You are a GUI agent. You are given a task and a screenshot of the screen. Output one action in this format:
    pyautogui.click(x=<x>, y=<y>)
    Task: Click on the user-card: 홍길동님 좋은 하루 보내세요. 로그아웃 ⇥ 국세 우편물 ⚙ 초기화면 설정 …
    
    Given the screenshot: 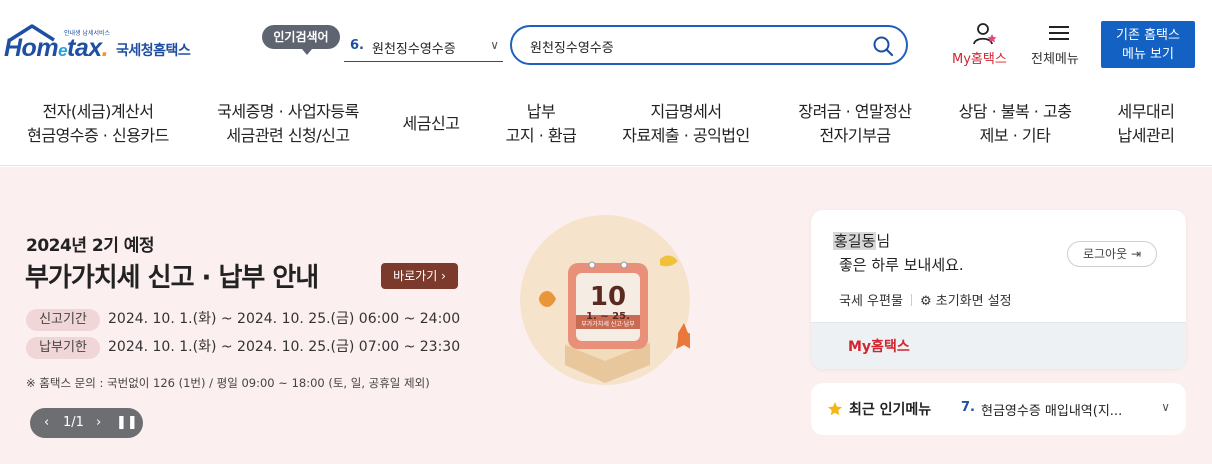 What is the action you would take?
    pyautogui.click(x=998, y=289)
    